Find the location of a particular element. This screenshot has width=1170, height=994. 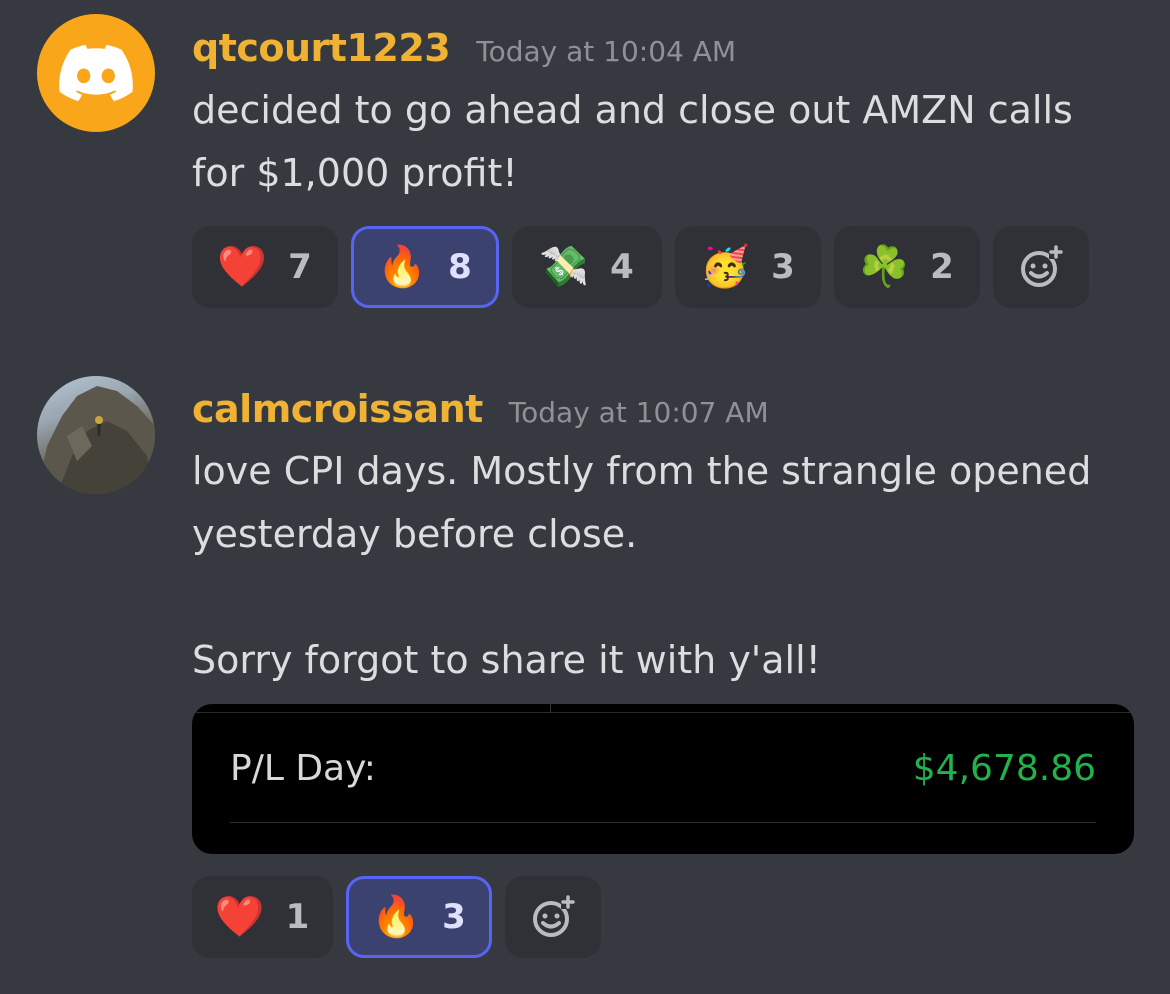

timestamp: Today at 10:04 AM is located at coordinates (606, 51).